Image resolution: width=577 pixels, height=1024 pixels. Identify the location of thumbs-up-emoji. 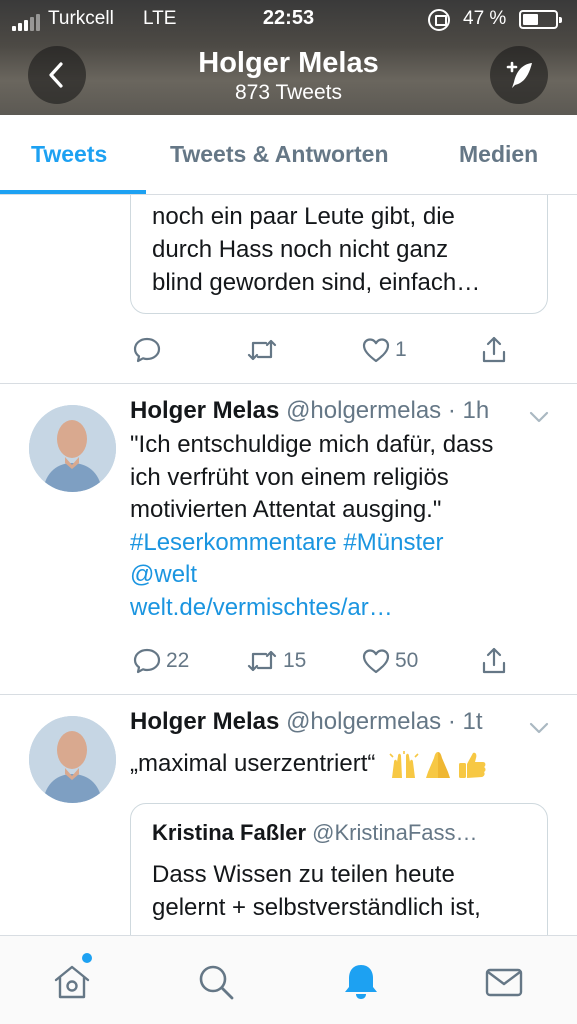
(472, 765).